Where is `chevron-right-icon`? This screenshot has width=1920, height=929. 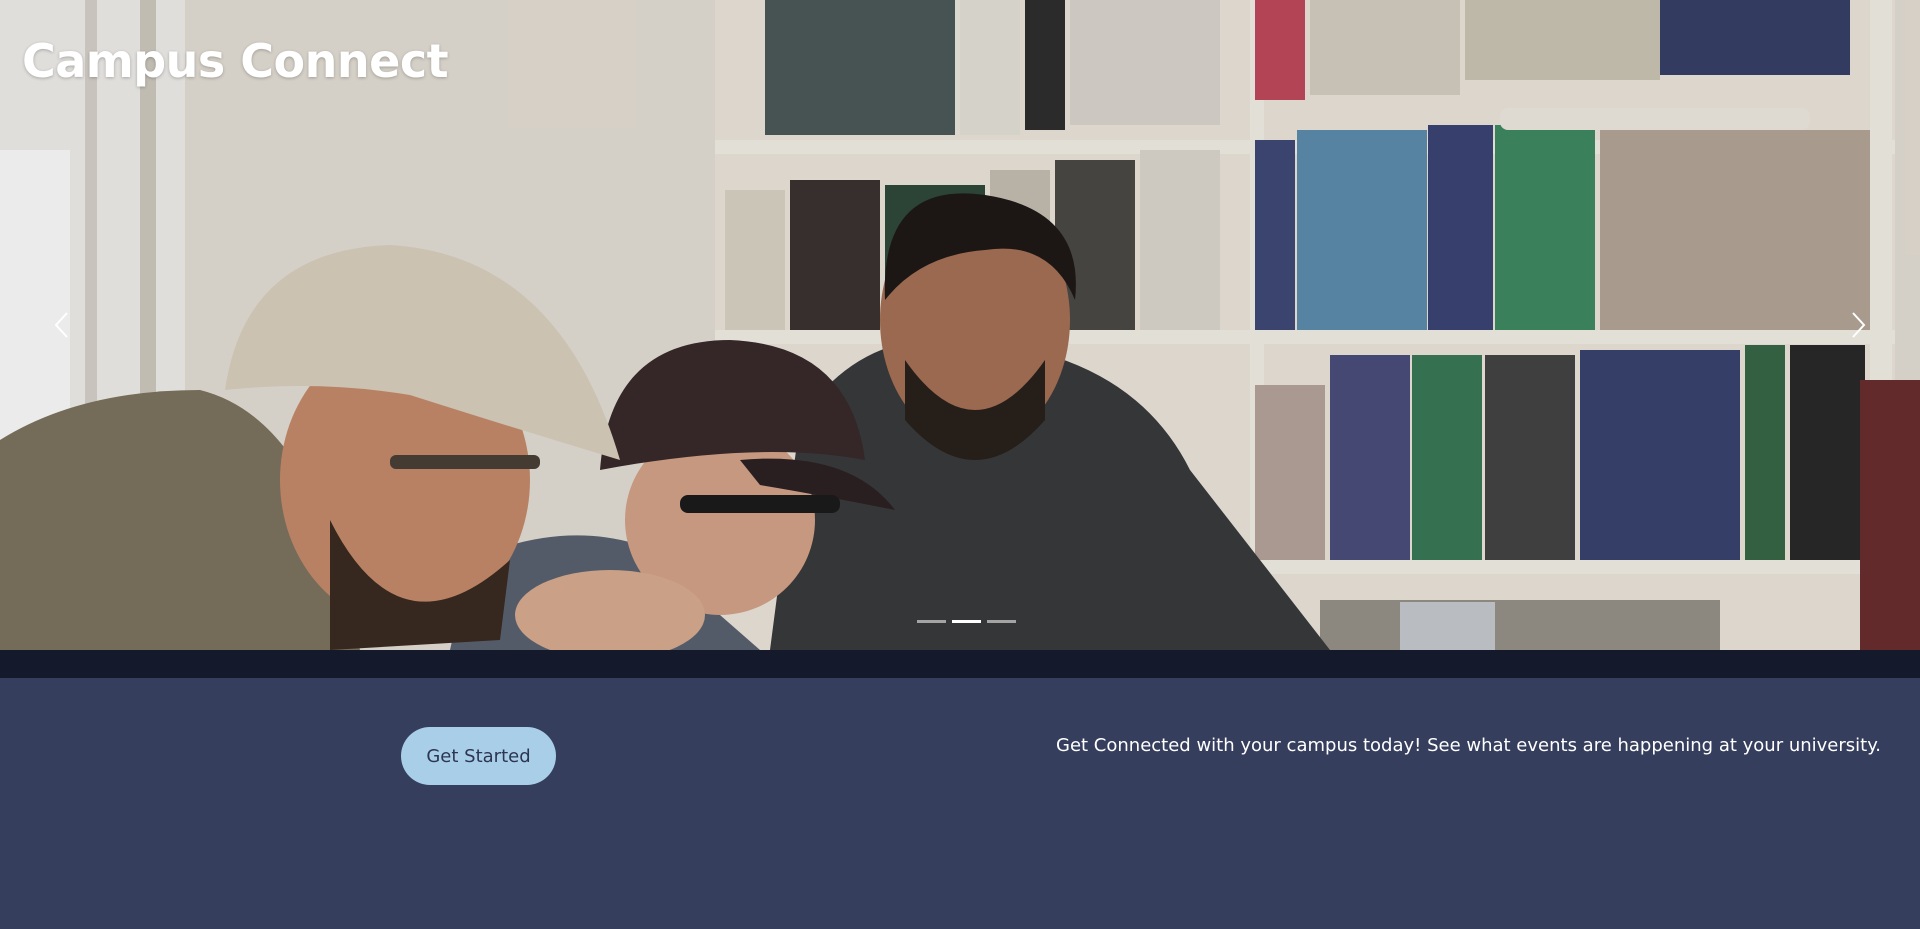 chevron-right-icon is located at coordinates (1859, 325).